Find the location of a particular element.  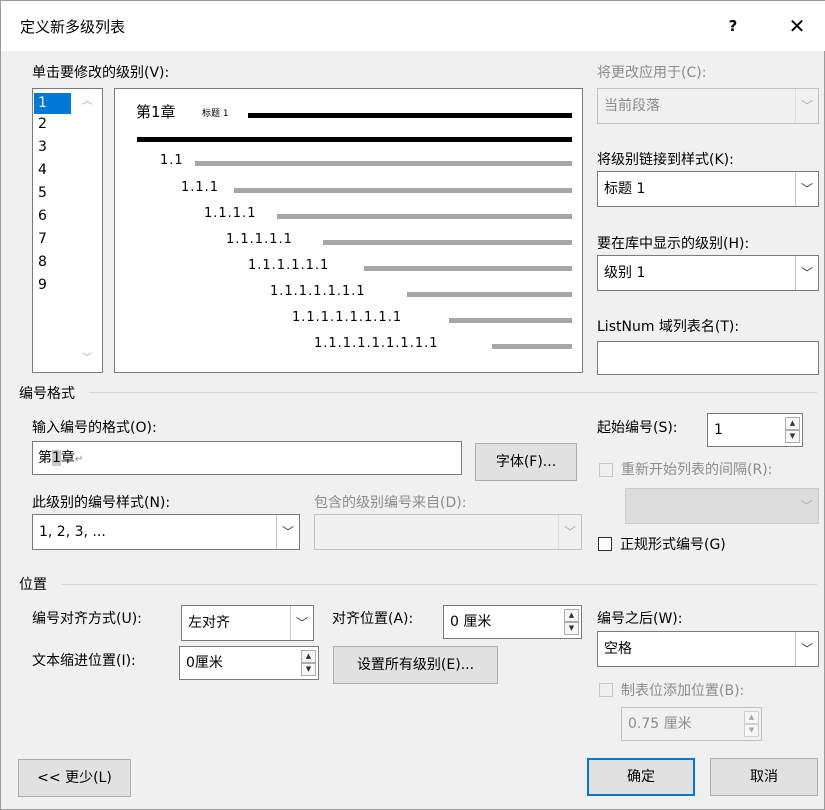

tab-stop-checkbox is located at coordinates (606, 690).